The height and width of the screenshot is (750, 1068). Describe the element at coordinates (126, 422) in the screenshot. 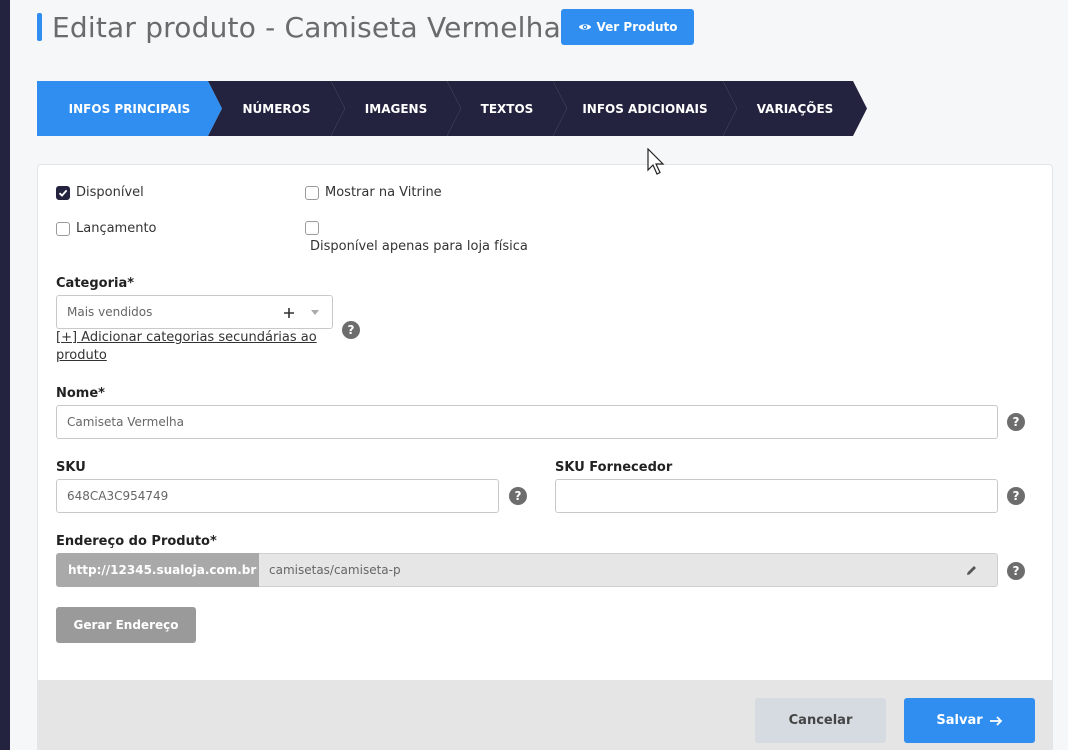

I see `nome-value: Camiseta Vermelha` at that location.